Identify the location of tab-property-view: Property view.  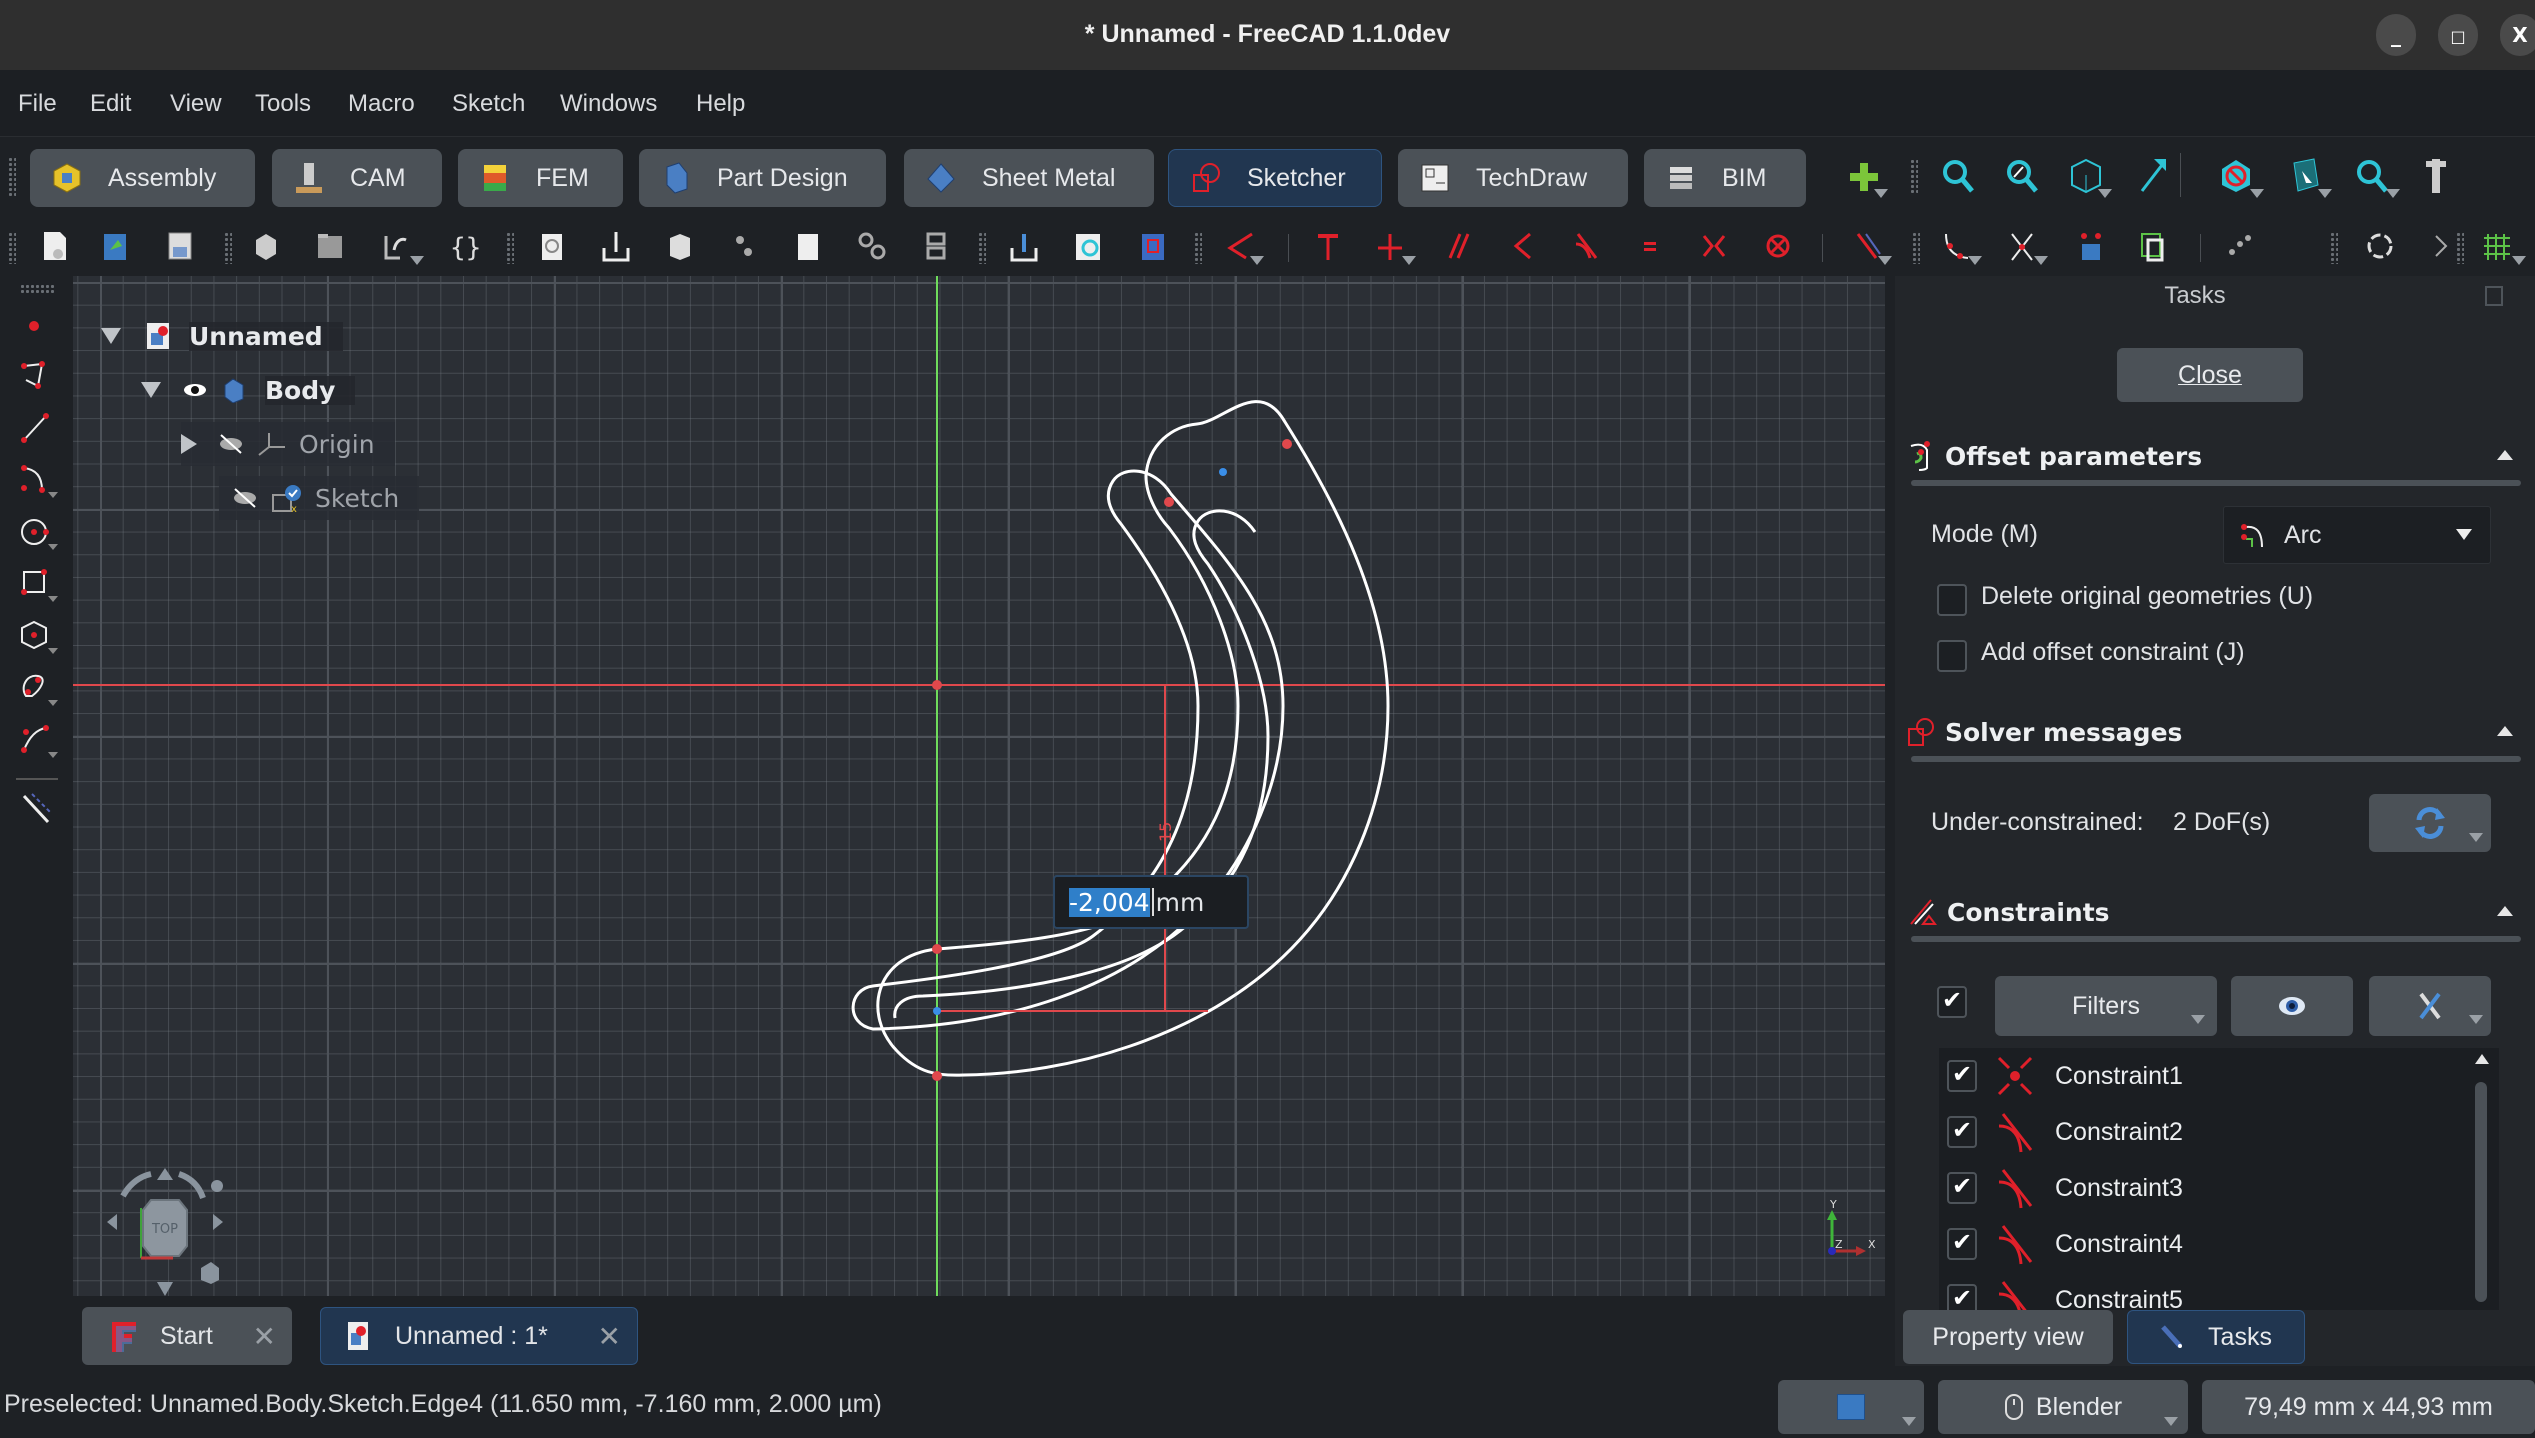
(2008, 1337).